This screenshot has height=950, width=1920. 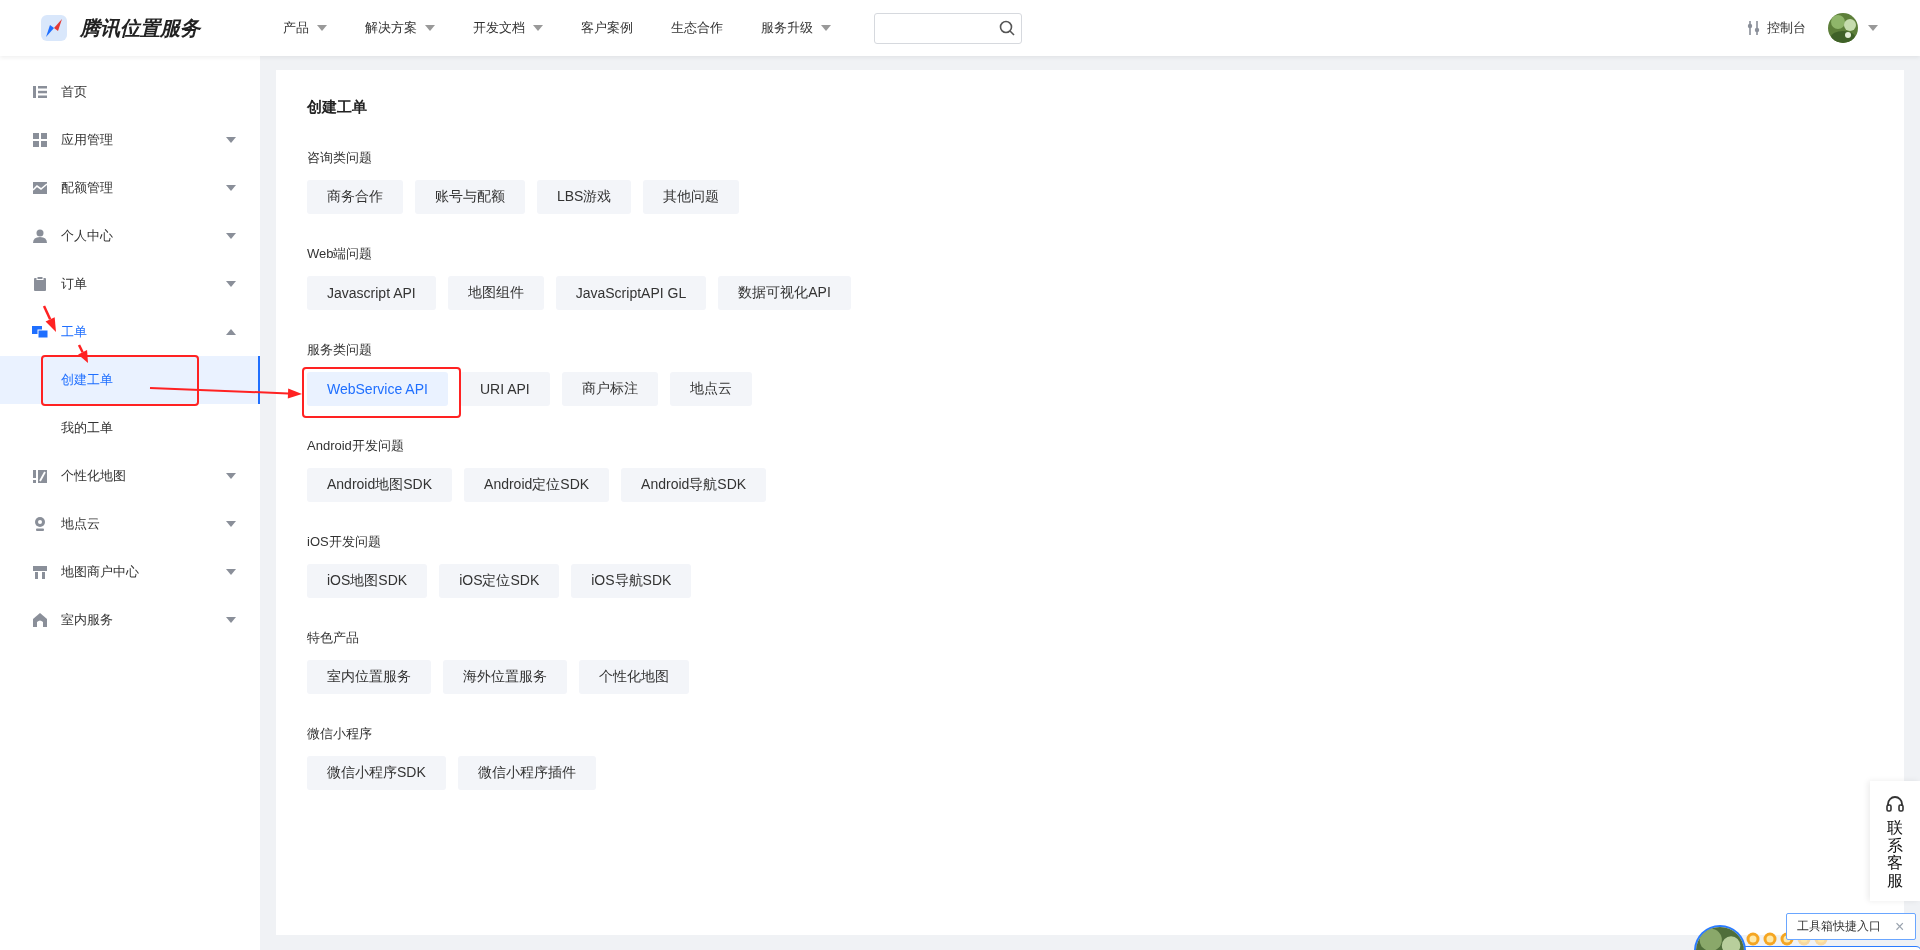 I want to click on section-label: Web端问题, so click(x=340, y=254).